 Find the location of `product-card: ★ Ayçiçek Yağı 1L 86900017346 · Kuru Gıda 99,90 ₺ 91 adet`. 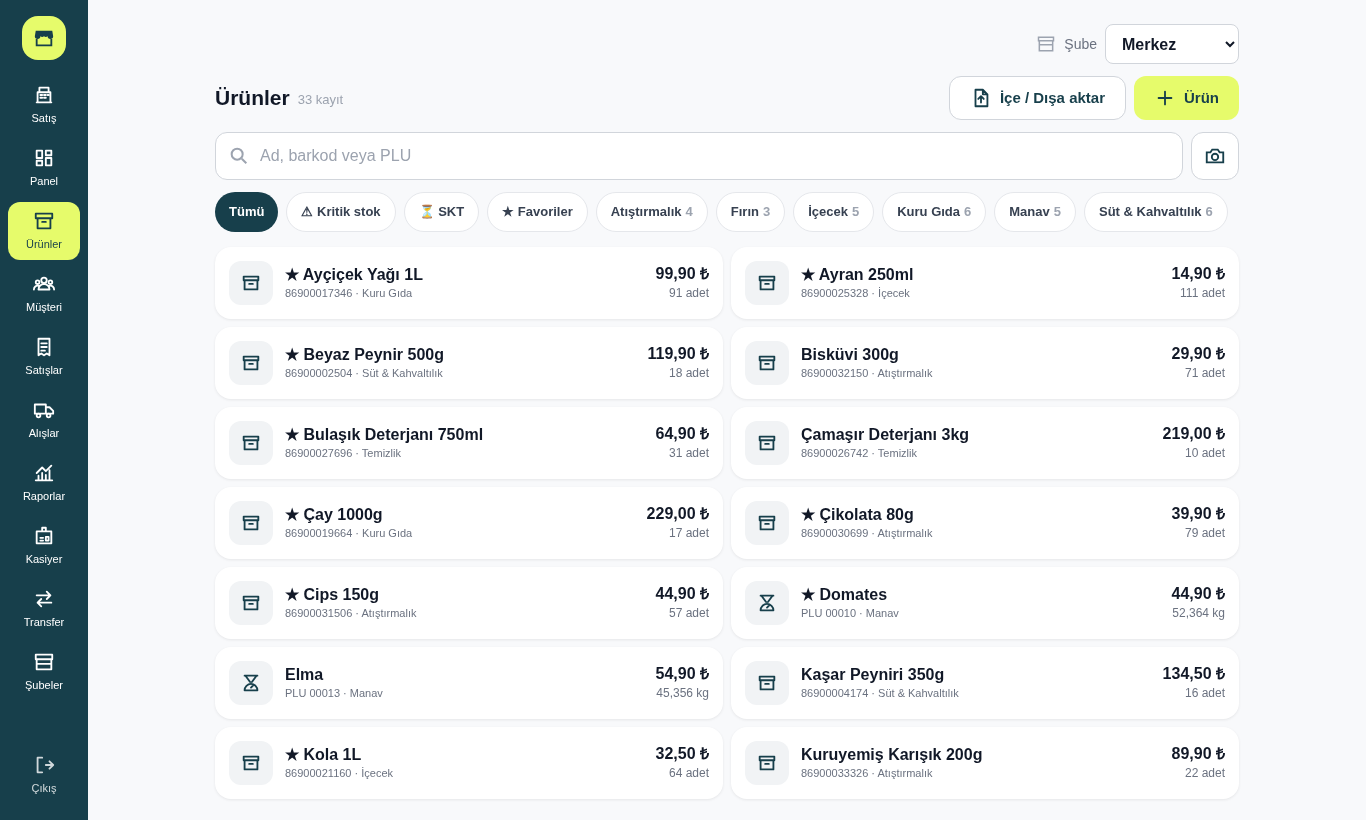

product-card: ★ Ayçiçek Yağı 1L 86900017346 · Kuru Gıda 99,90 ₺ 91 adet is located at coordinates (469, 283).